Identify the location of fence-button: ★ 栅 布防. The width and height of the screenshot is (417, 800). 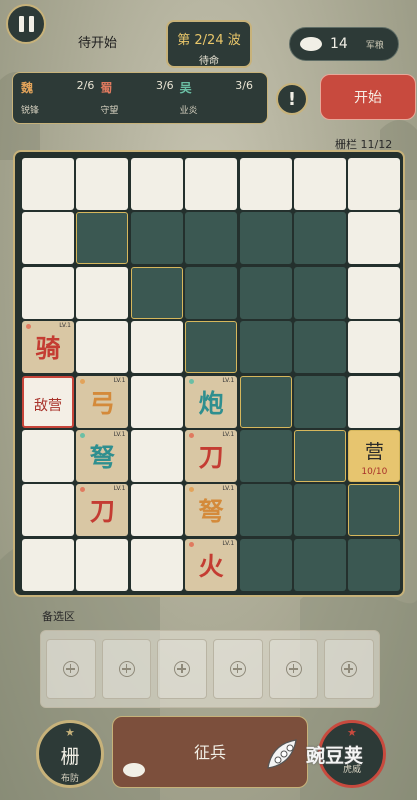
(70, 754).